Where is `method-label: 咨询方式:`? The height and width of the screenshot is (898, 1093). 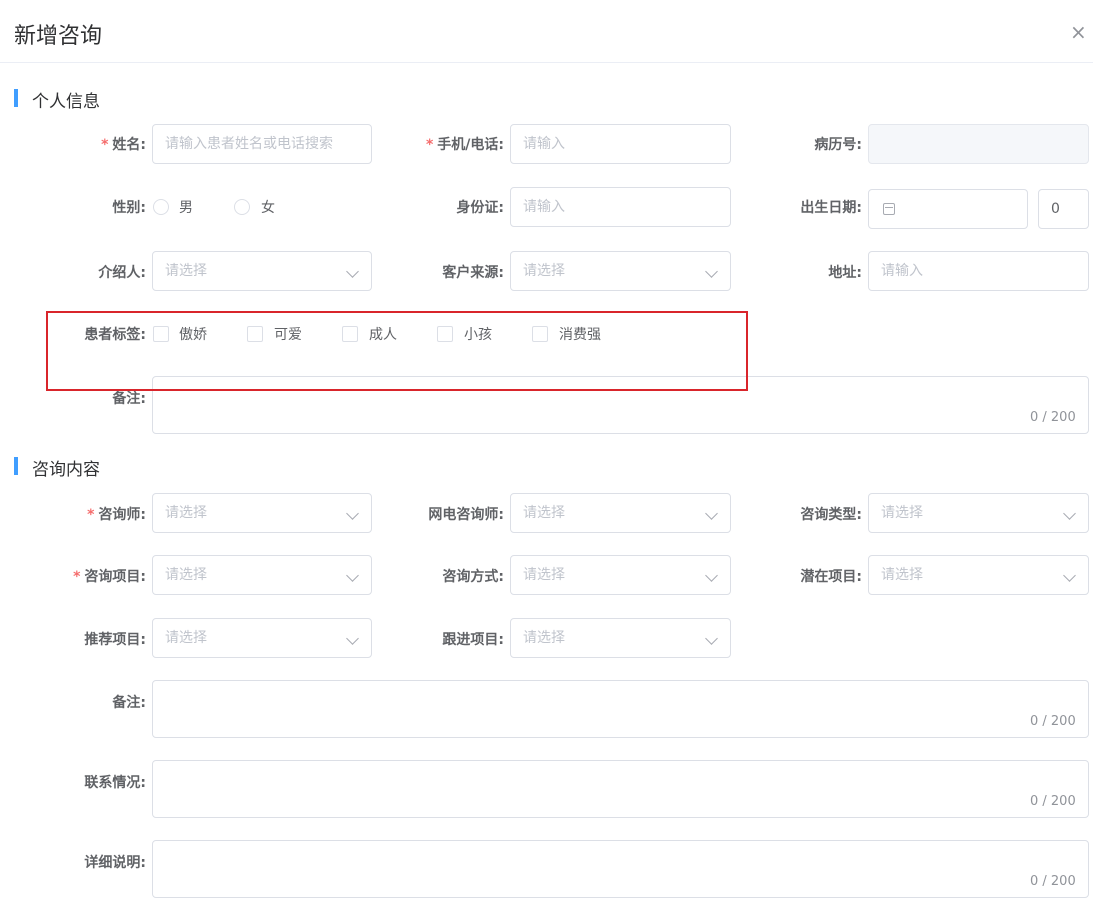
method-label: 咨询方式: is located at coordinates (473, 577).